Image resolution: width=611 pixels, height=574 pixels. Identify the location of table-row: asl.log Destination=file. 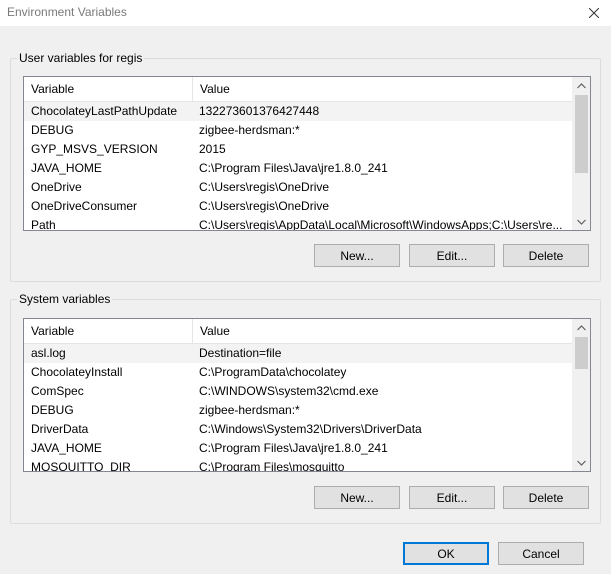
(298, 353).